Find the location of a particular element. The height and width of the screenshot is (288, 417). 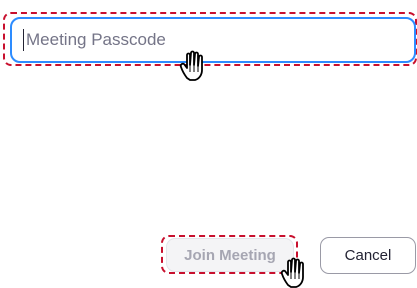

text-caret is located at coordinates (23, 40).